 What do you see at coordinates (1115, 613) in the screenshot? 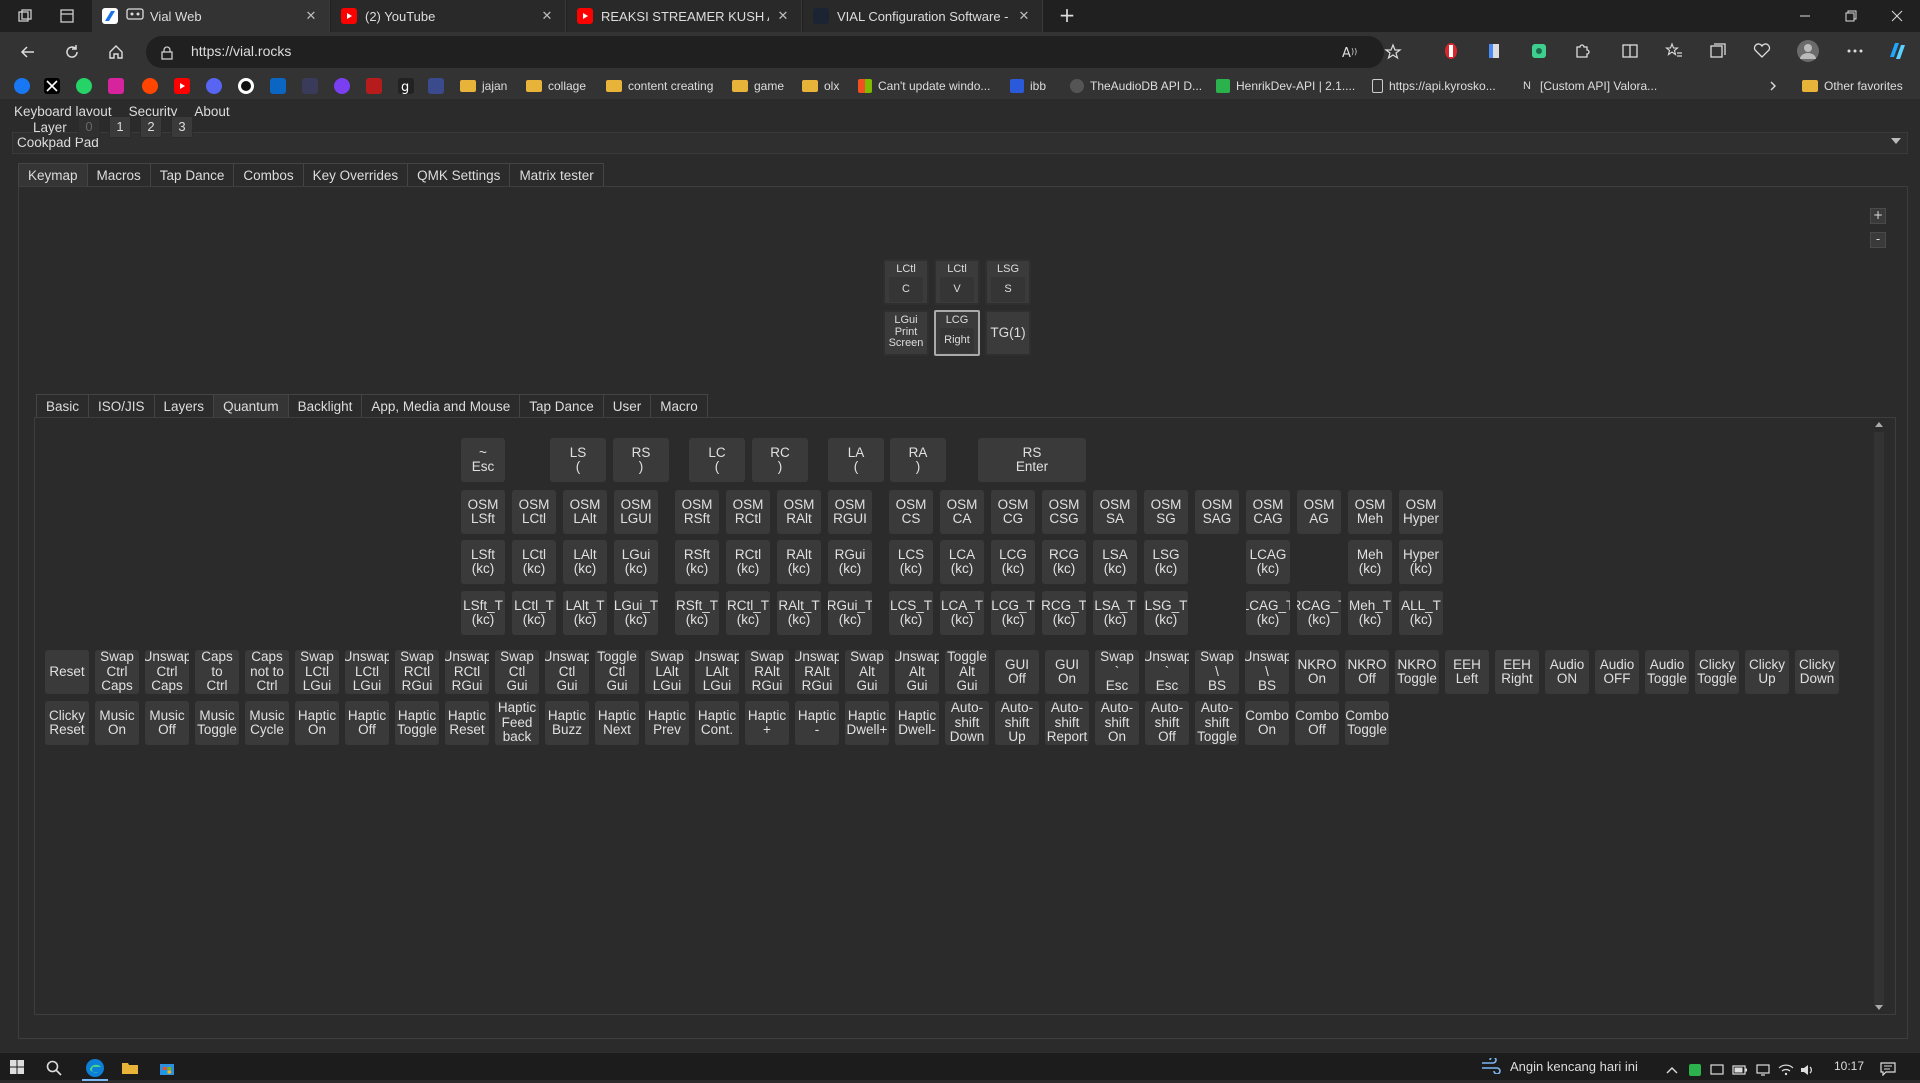
I see `keycode-button: LSA_T (kc)` at bounding box center [1115, 613].